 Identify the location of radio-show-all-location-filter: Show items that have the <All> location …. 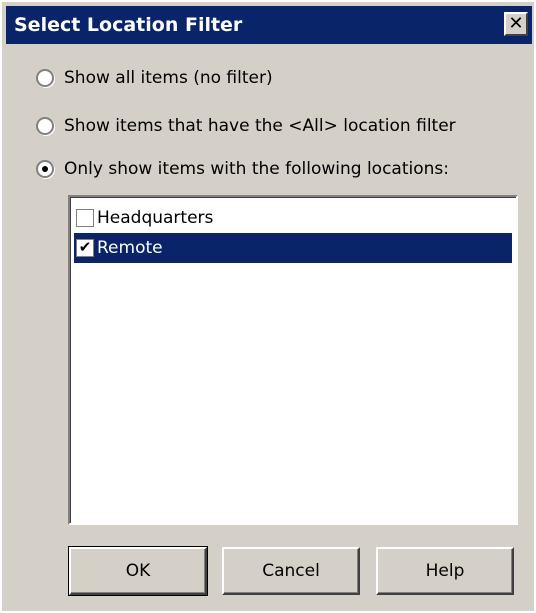
(246, 126).